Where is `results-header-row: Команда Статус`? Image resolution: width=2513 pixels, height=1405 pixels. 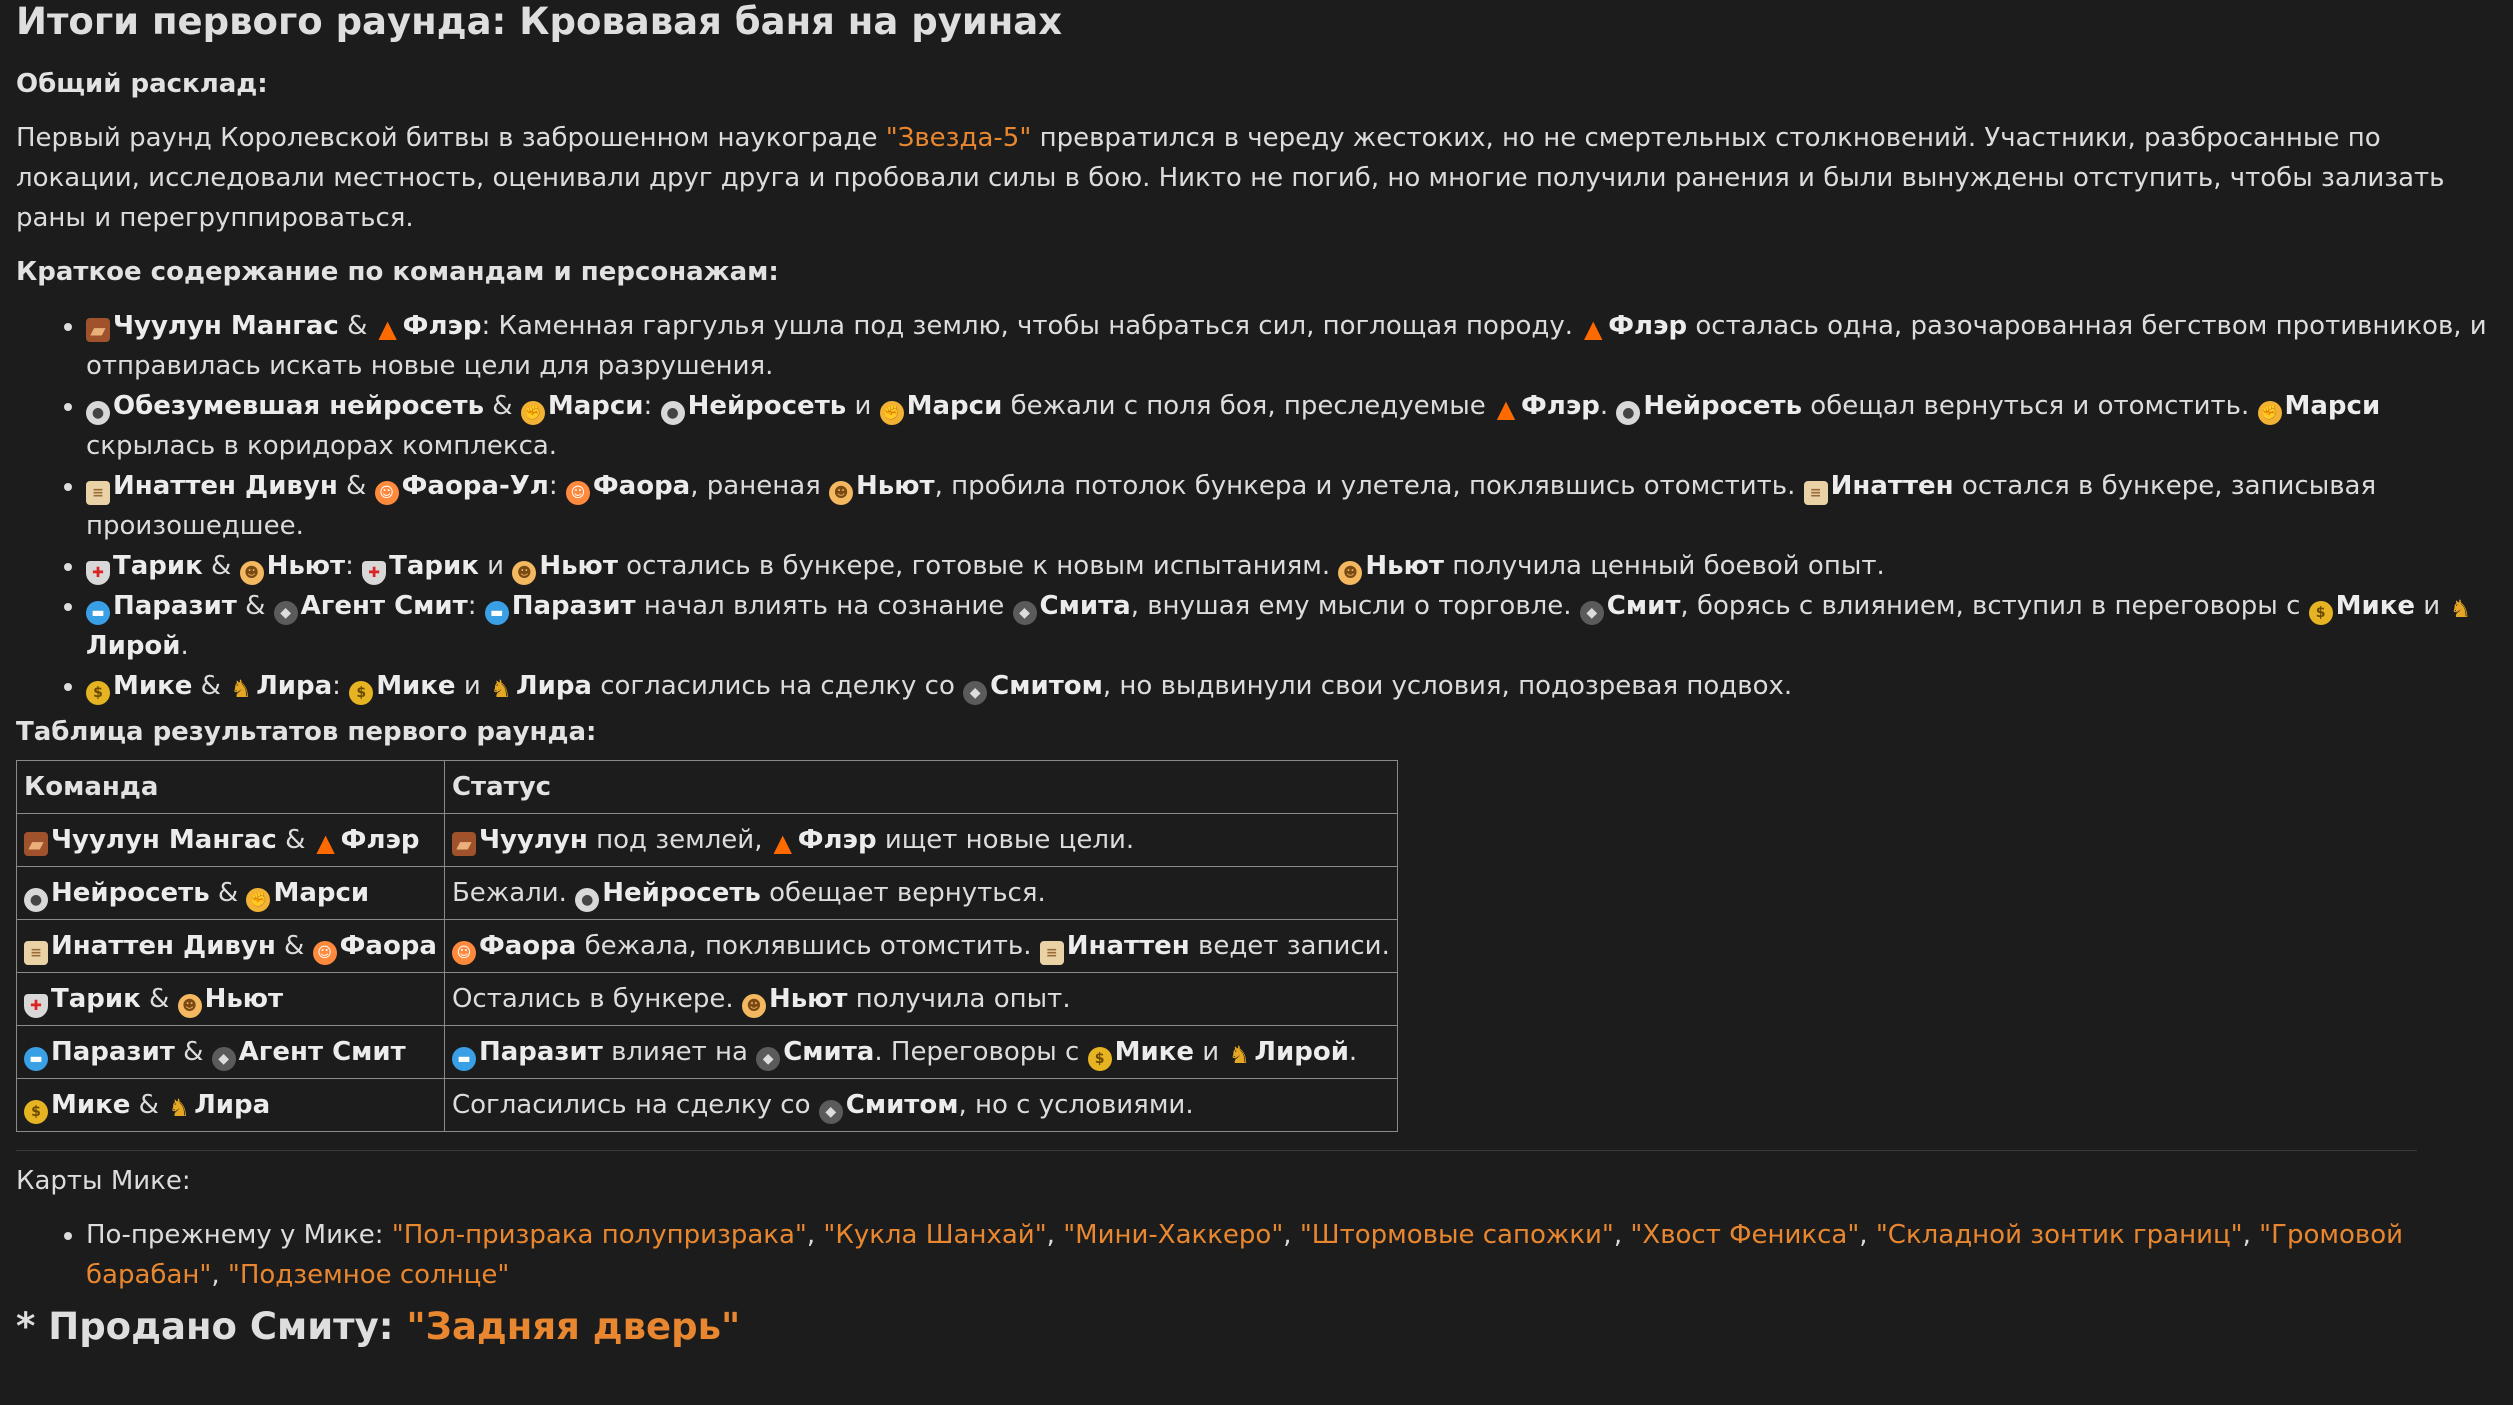
results-header-row: Команда Статус is located at coordinates (707, 787).